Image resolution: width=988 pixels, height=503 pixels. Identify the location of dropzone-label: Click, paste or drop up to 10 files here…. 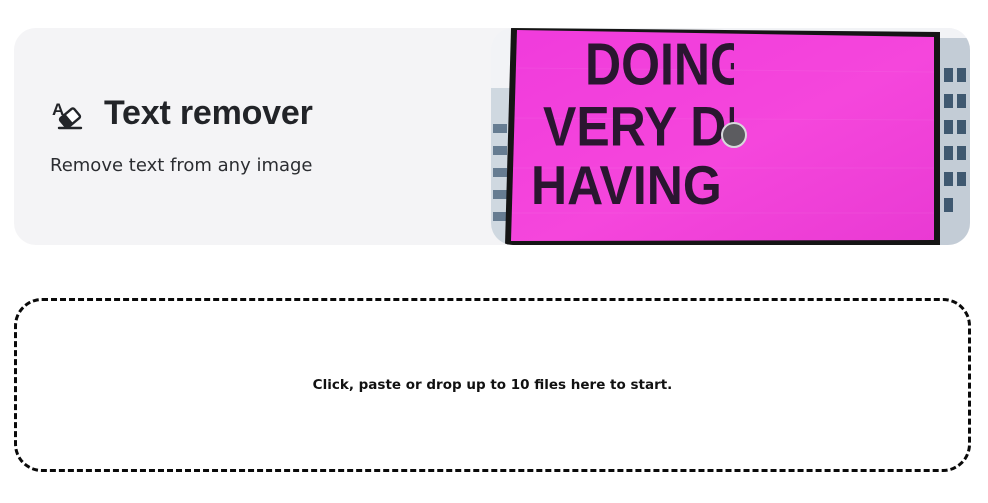
(492, 385).